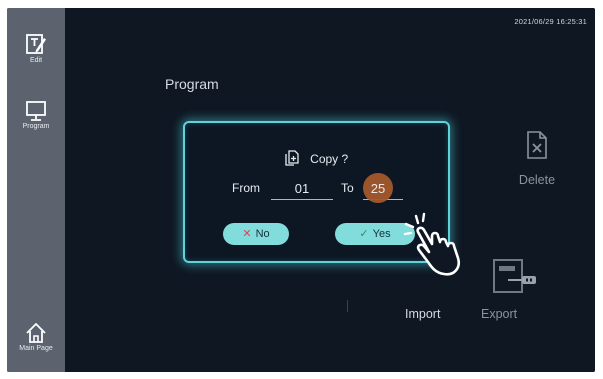 The image size is (603, 379). Describe the element at coordinates (347, 188) in the screenshot. I see `to-label: To` at that location.